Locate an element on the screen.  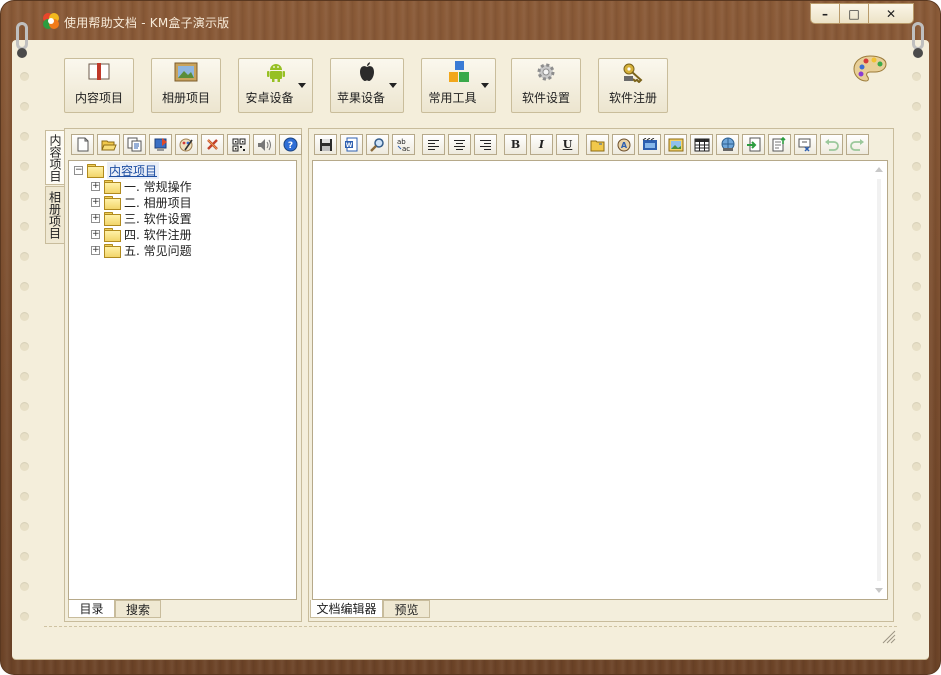
align-right-icon is located at coordinates (485, 144).